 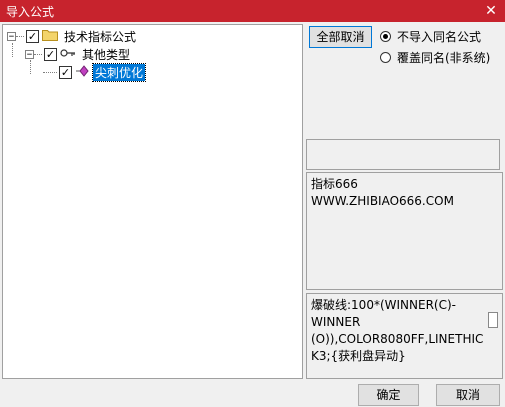 I want to click on tree-node-root: − ✓ 技术指标公式, so click(x=72, y=36).